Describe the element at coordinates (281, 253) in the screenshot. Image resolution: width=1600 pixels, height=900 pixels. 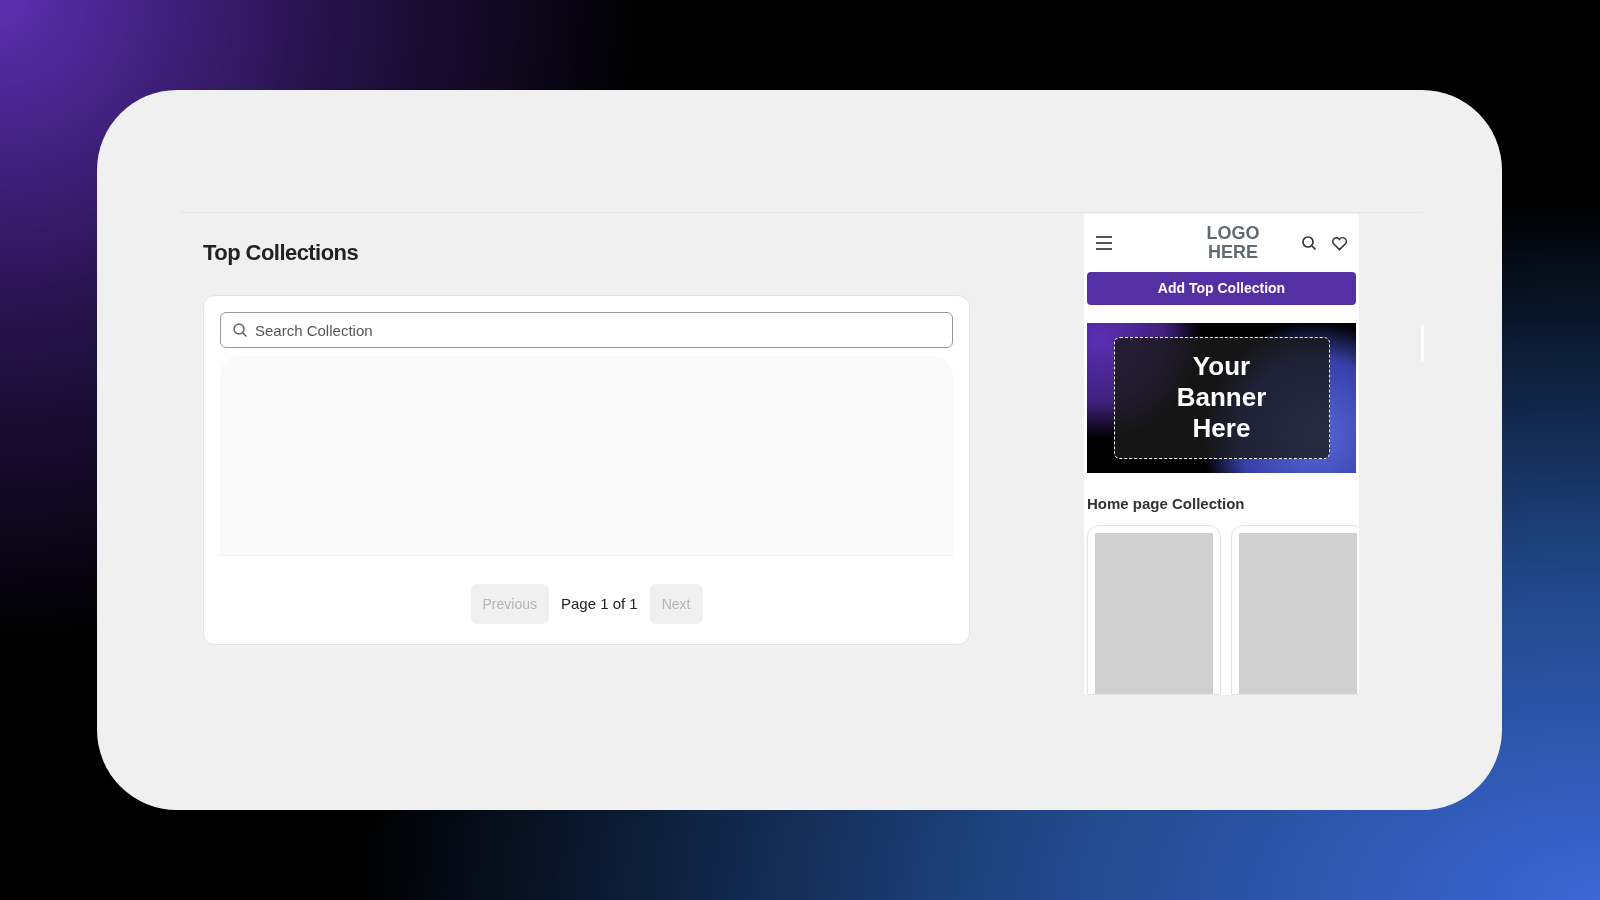
I see `page-title: Top Collections` at that location.